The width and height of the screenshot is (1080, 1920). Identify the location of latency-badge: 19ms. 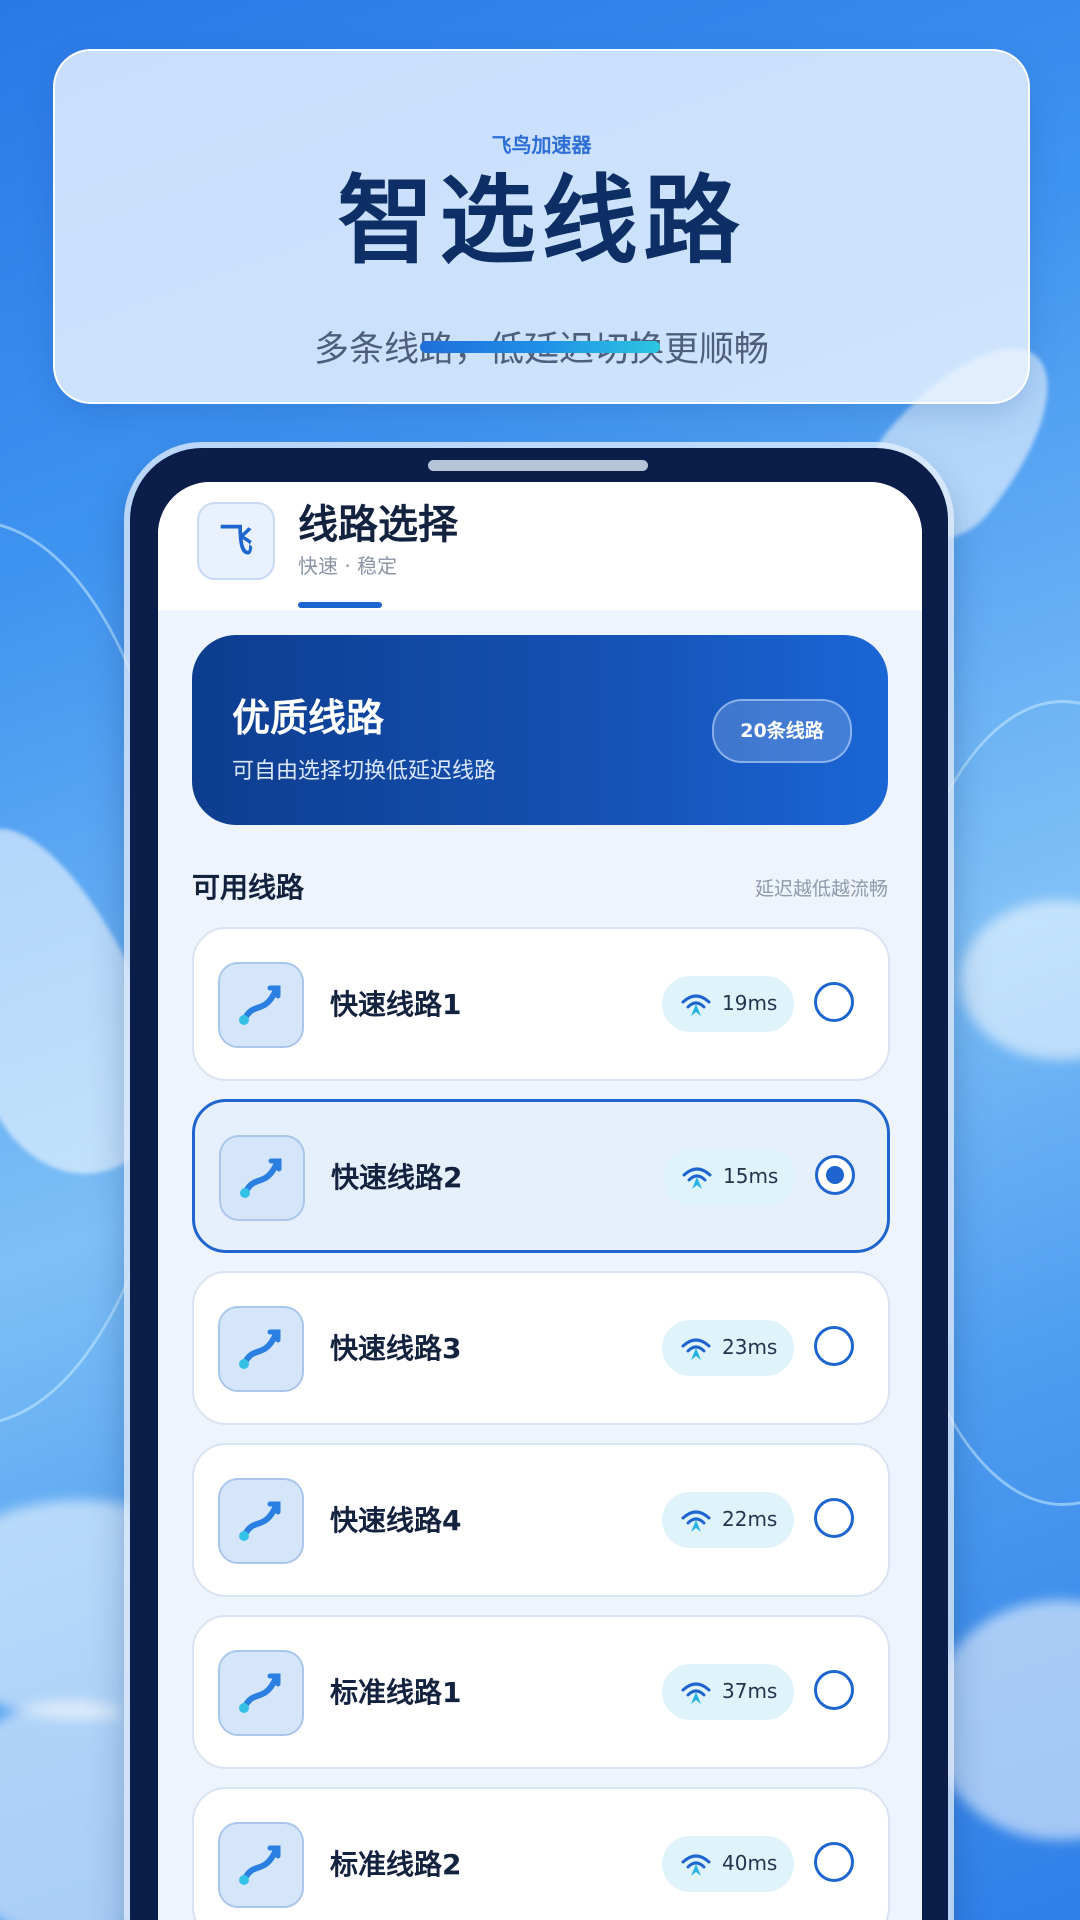
(728, 1004).